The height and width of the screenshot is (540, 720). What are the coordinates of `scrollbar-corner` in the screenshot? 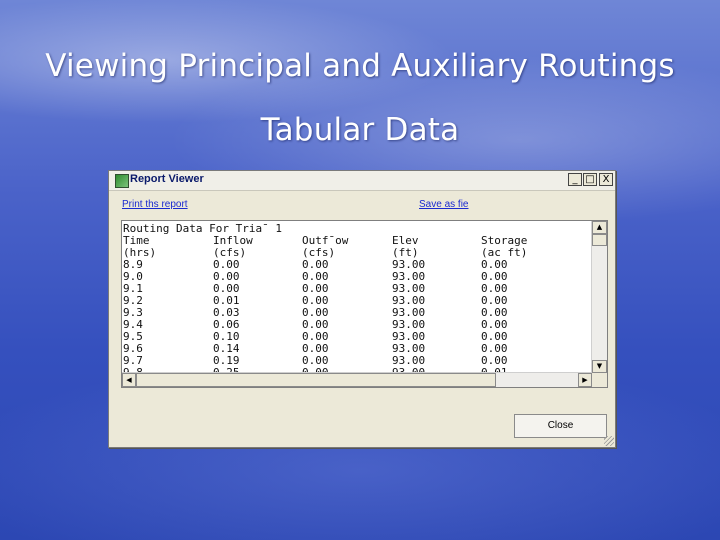 It's located at (599, 380).